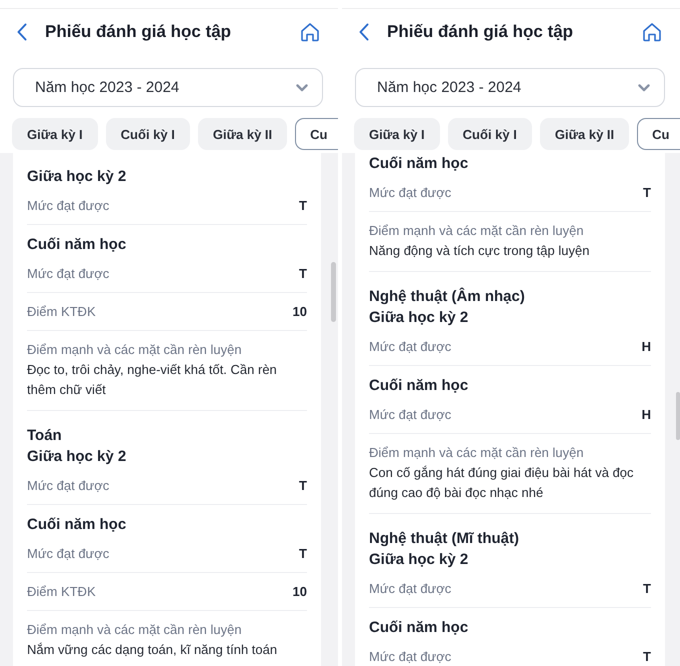  What do you see at coordinates (152, 650) in the screenshot?
I see `comment-text: Nắm vững các dạng toán, kĩ năng tính toán` at bounding box center [152, 650].